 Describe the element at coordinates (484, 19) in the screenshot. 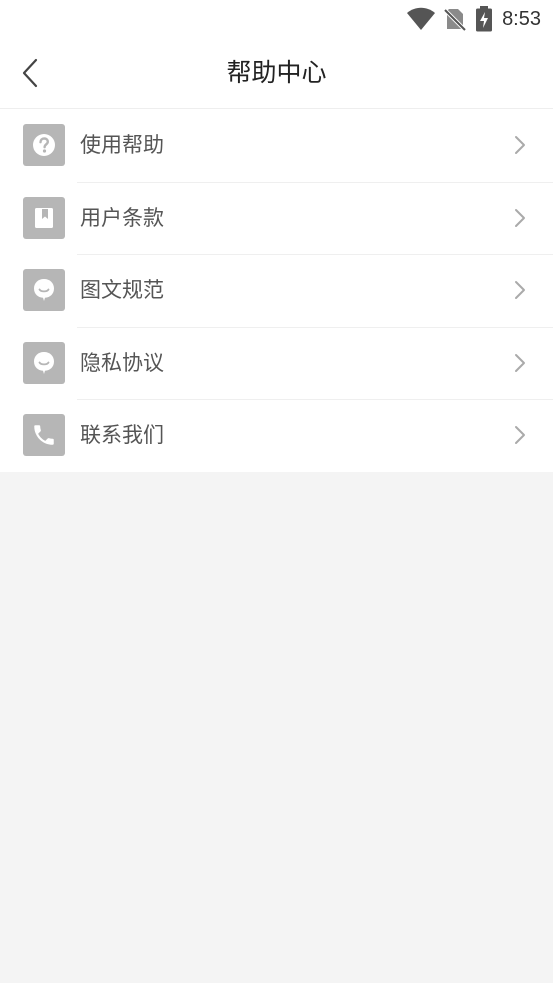

I see `battery-charging-icon` at that location.